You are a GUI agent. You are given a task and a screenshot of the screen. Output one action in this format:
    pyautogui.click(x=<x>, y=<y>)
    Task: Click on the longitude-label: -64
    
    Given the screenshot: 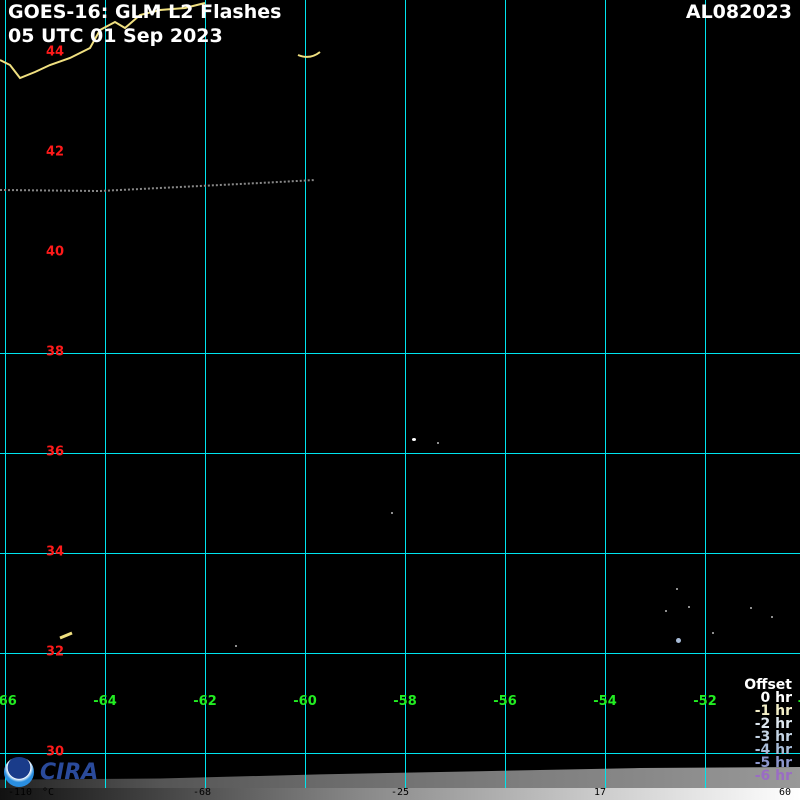 What is the action you would take?
    pyautogui.click(x=105, y=701)
    